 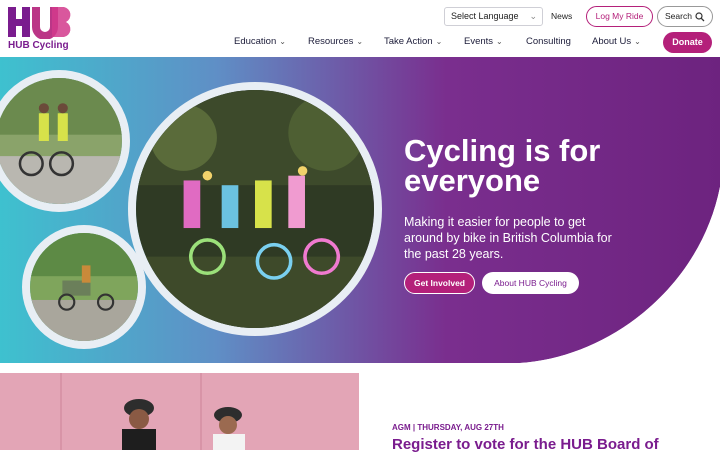 I want to click on nav-item-consulting: Consulting, so click(x=548, y=41).